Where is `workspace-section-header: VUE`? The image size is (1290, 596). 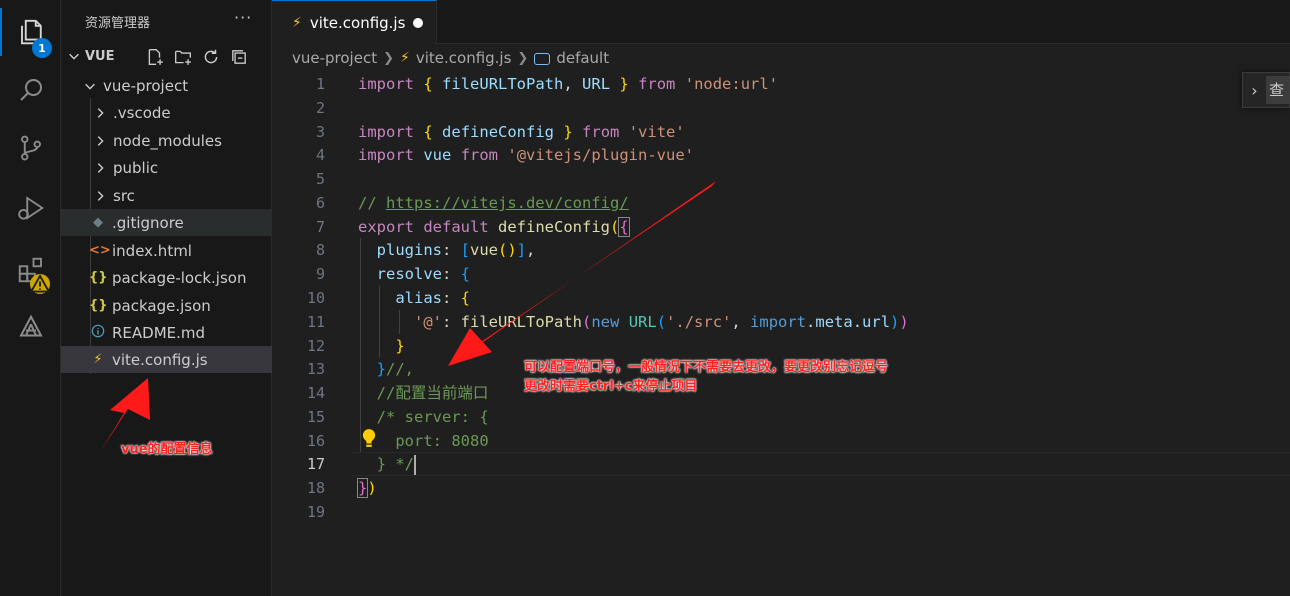 workspace-section-header: VUE is located at coordinates (166, 57).